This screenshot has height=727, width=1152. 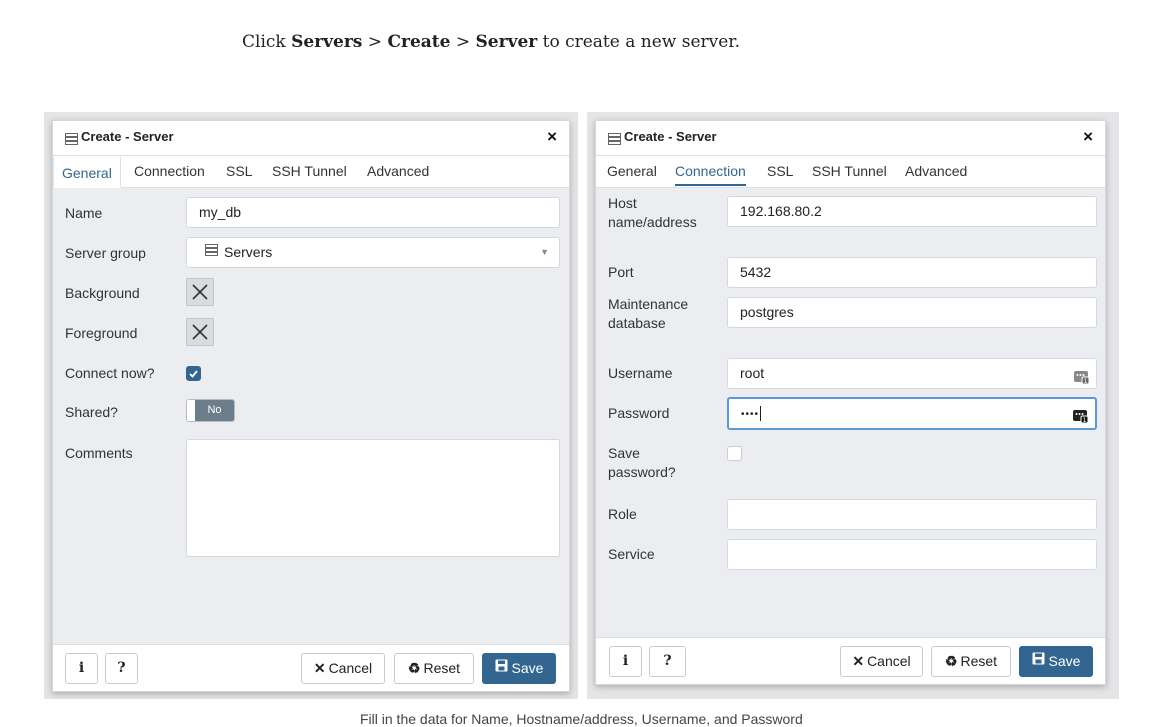 I want to click on create-menu-ref: Create, so click(x=419, y=42).